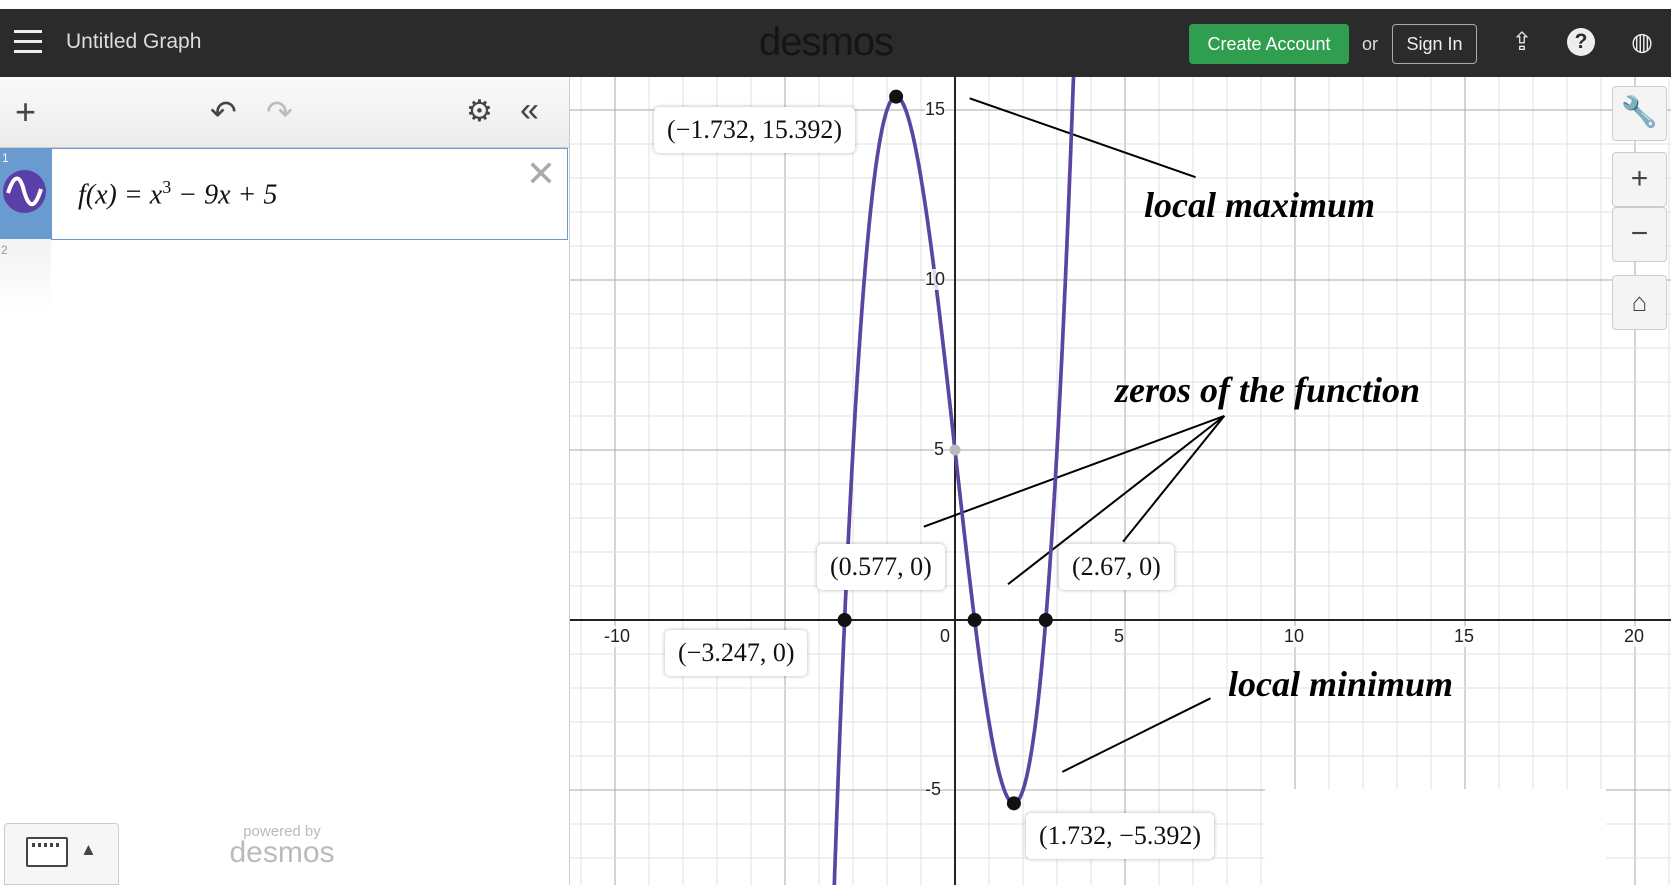  I want to click on expr-part: − 9x + 5, so click(224, 195).